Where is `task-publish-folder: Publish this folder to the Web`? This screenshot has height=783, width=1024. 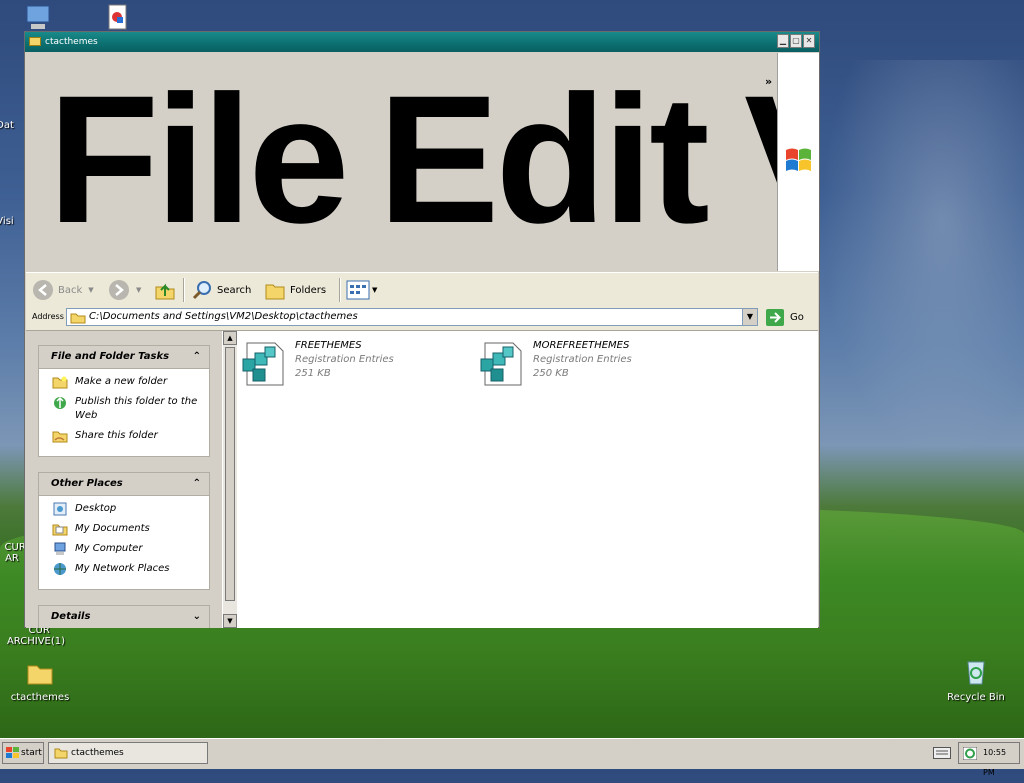
task-publish-folder: Publish this folder to the Web is located at coordinates (124, 409).